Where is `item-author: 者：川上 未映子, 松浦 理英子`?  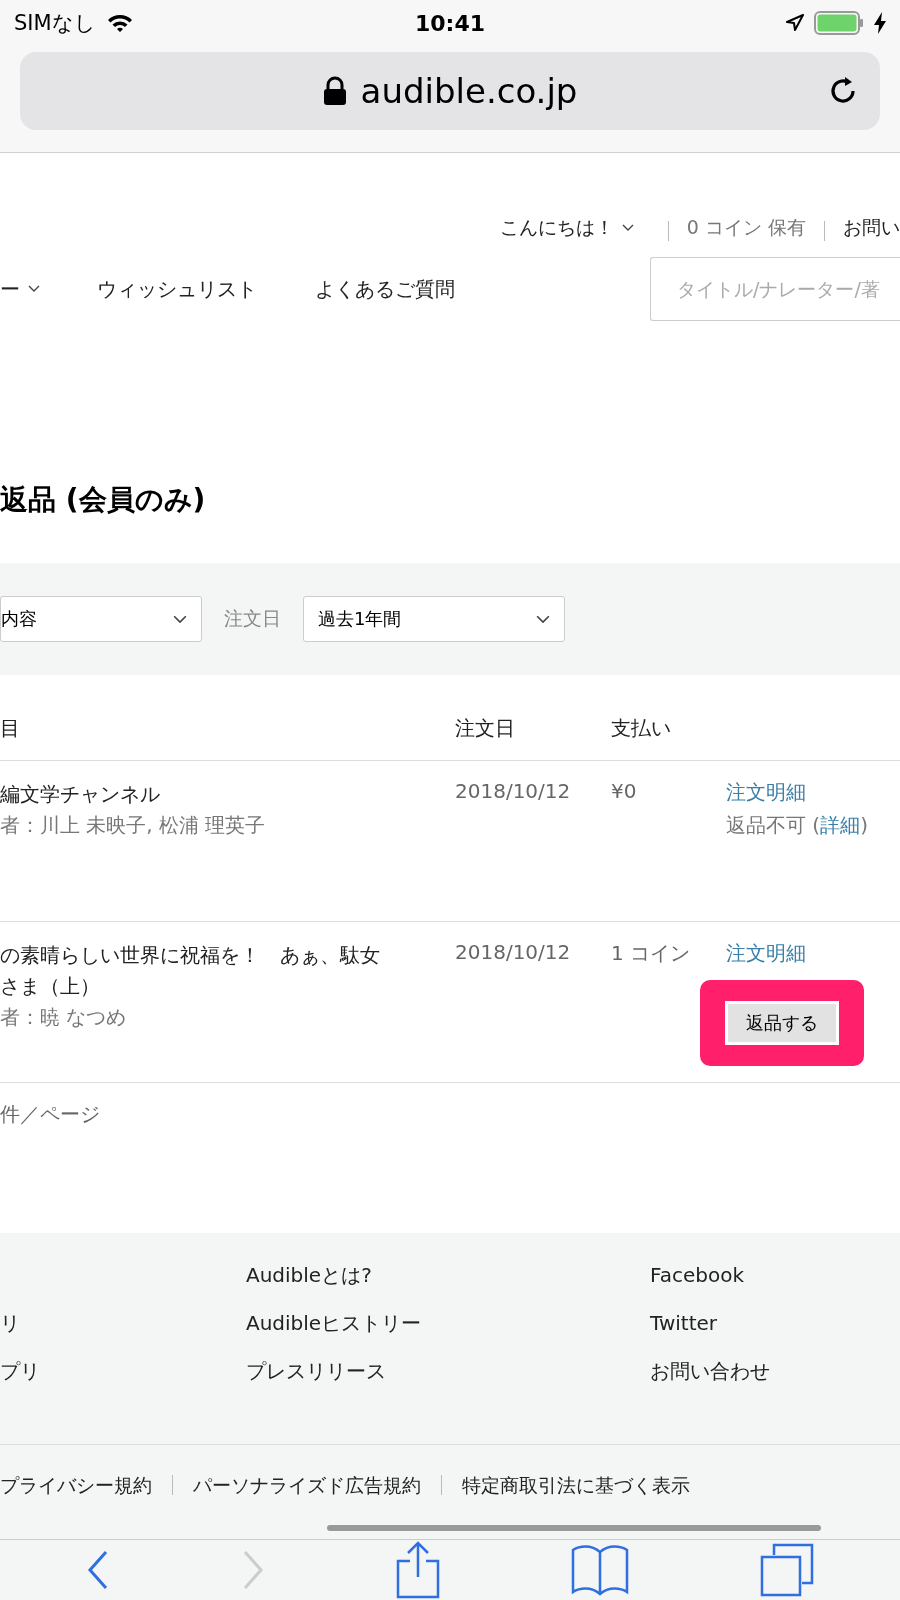 item-author: 者：川上 未映子, 松浦 理英子 is located at coordinates (133, 825).